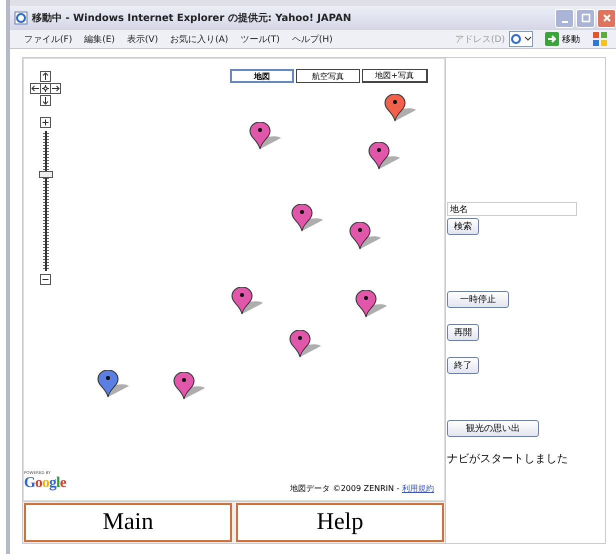 The height and width of the screenshot is (554, 616). What do you see at coordinates (99, 39) in the screenshot?
I see `menu-item: 編集(E)` at bounding box center [99, 39].